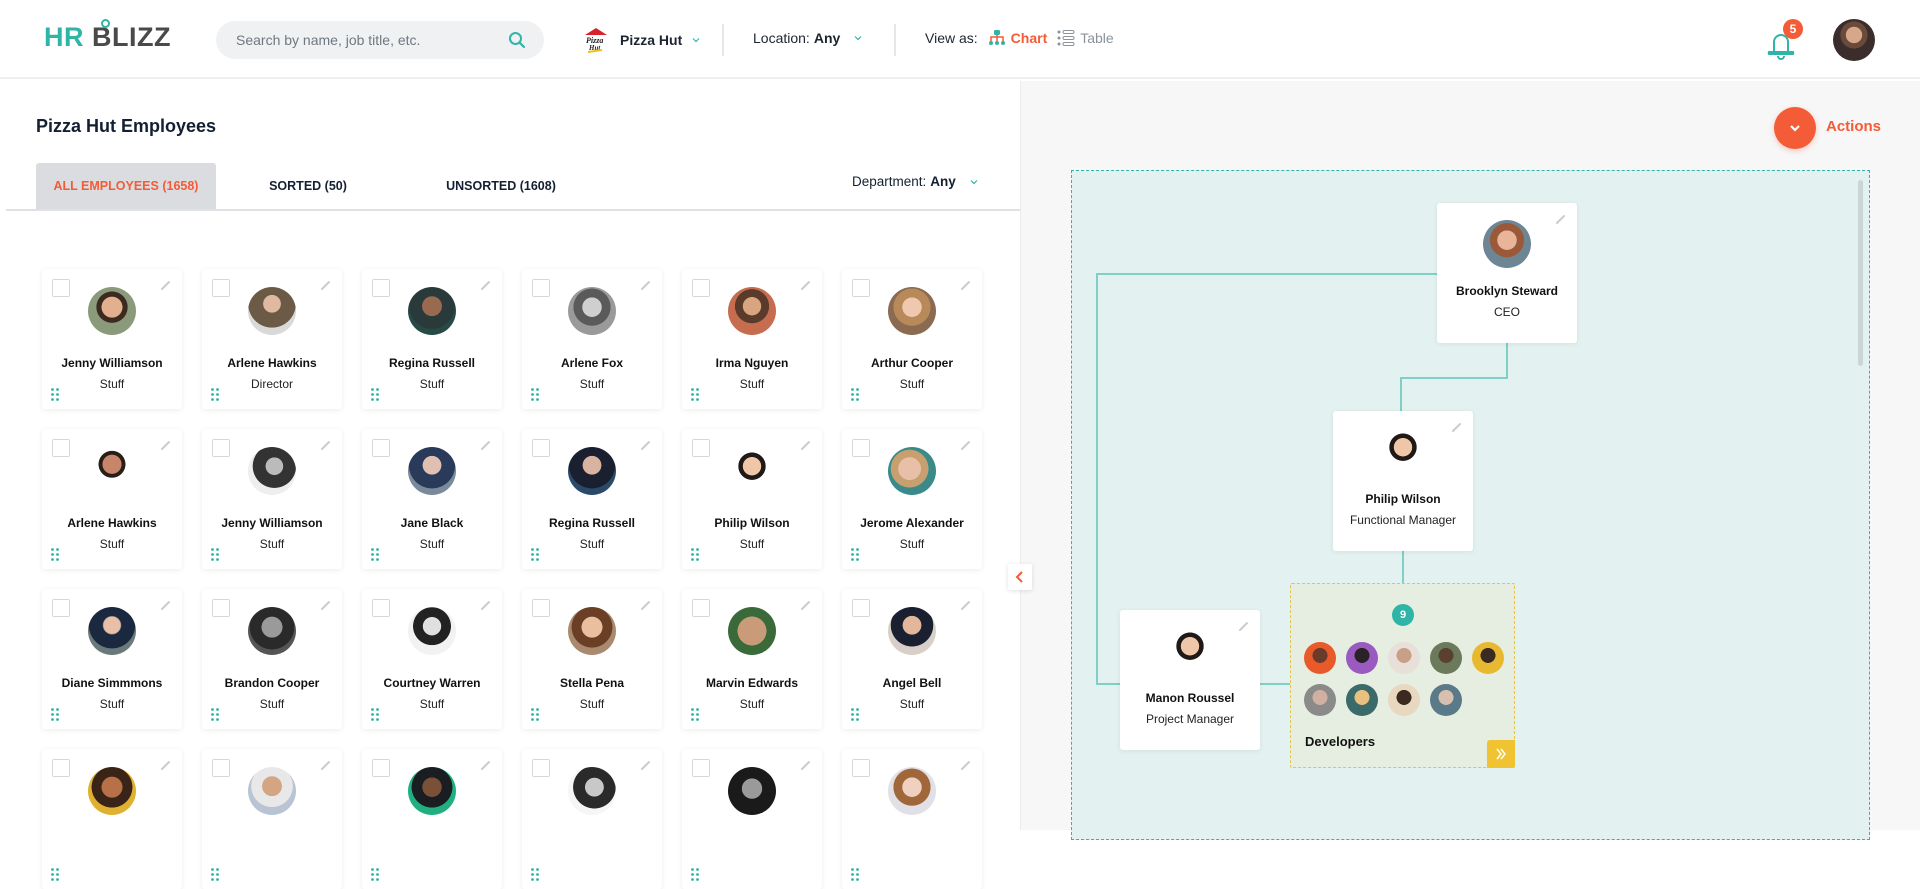  What do you see at coordinates (641, 40) in the screenshot?
I see `company-selector: Pizza Hut Pizza Hut` at bounding box center [641, 40].